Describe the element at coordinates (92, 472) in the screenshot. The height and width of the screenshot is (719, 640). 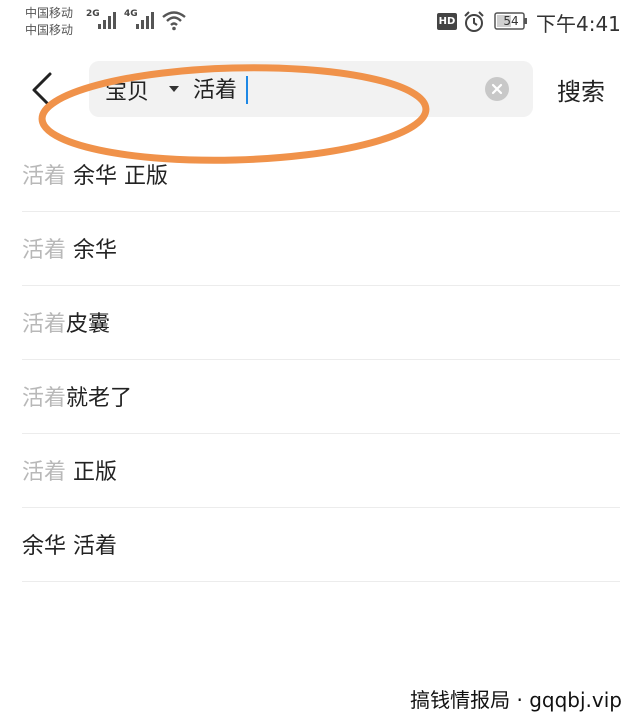
I see `suggestion-rest: 正版` at that location.